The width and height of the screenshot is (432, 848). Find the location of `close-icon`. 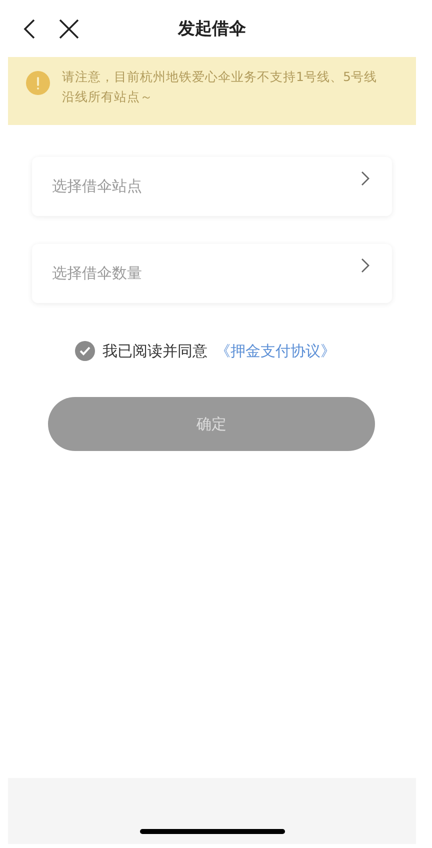

close-icon is located at coordinates (69, 29).